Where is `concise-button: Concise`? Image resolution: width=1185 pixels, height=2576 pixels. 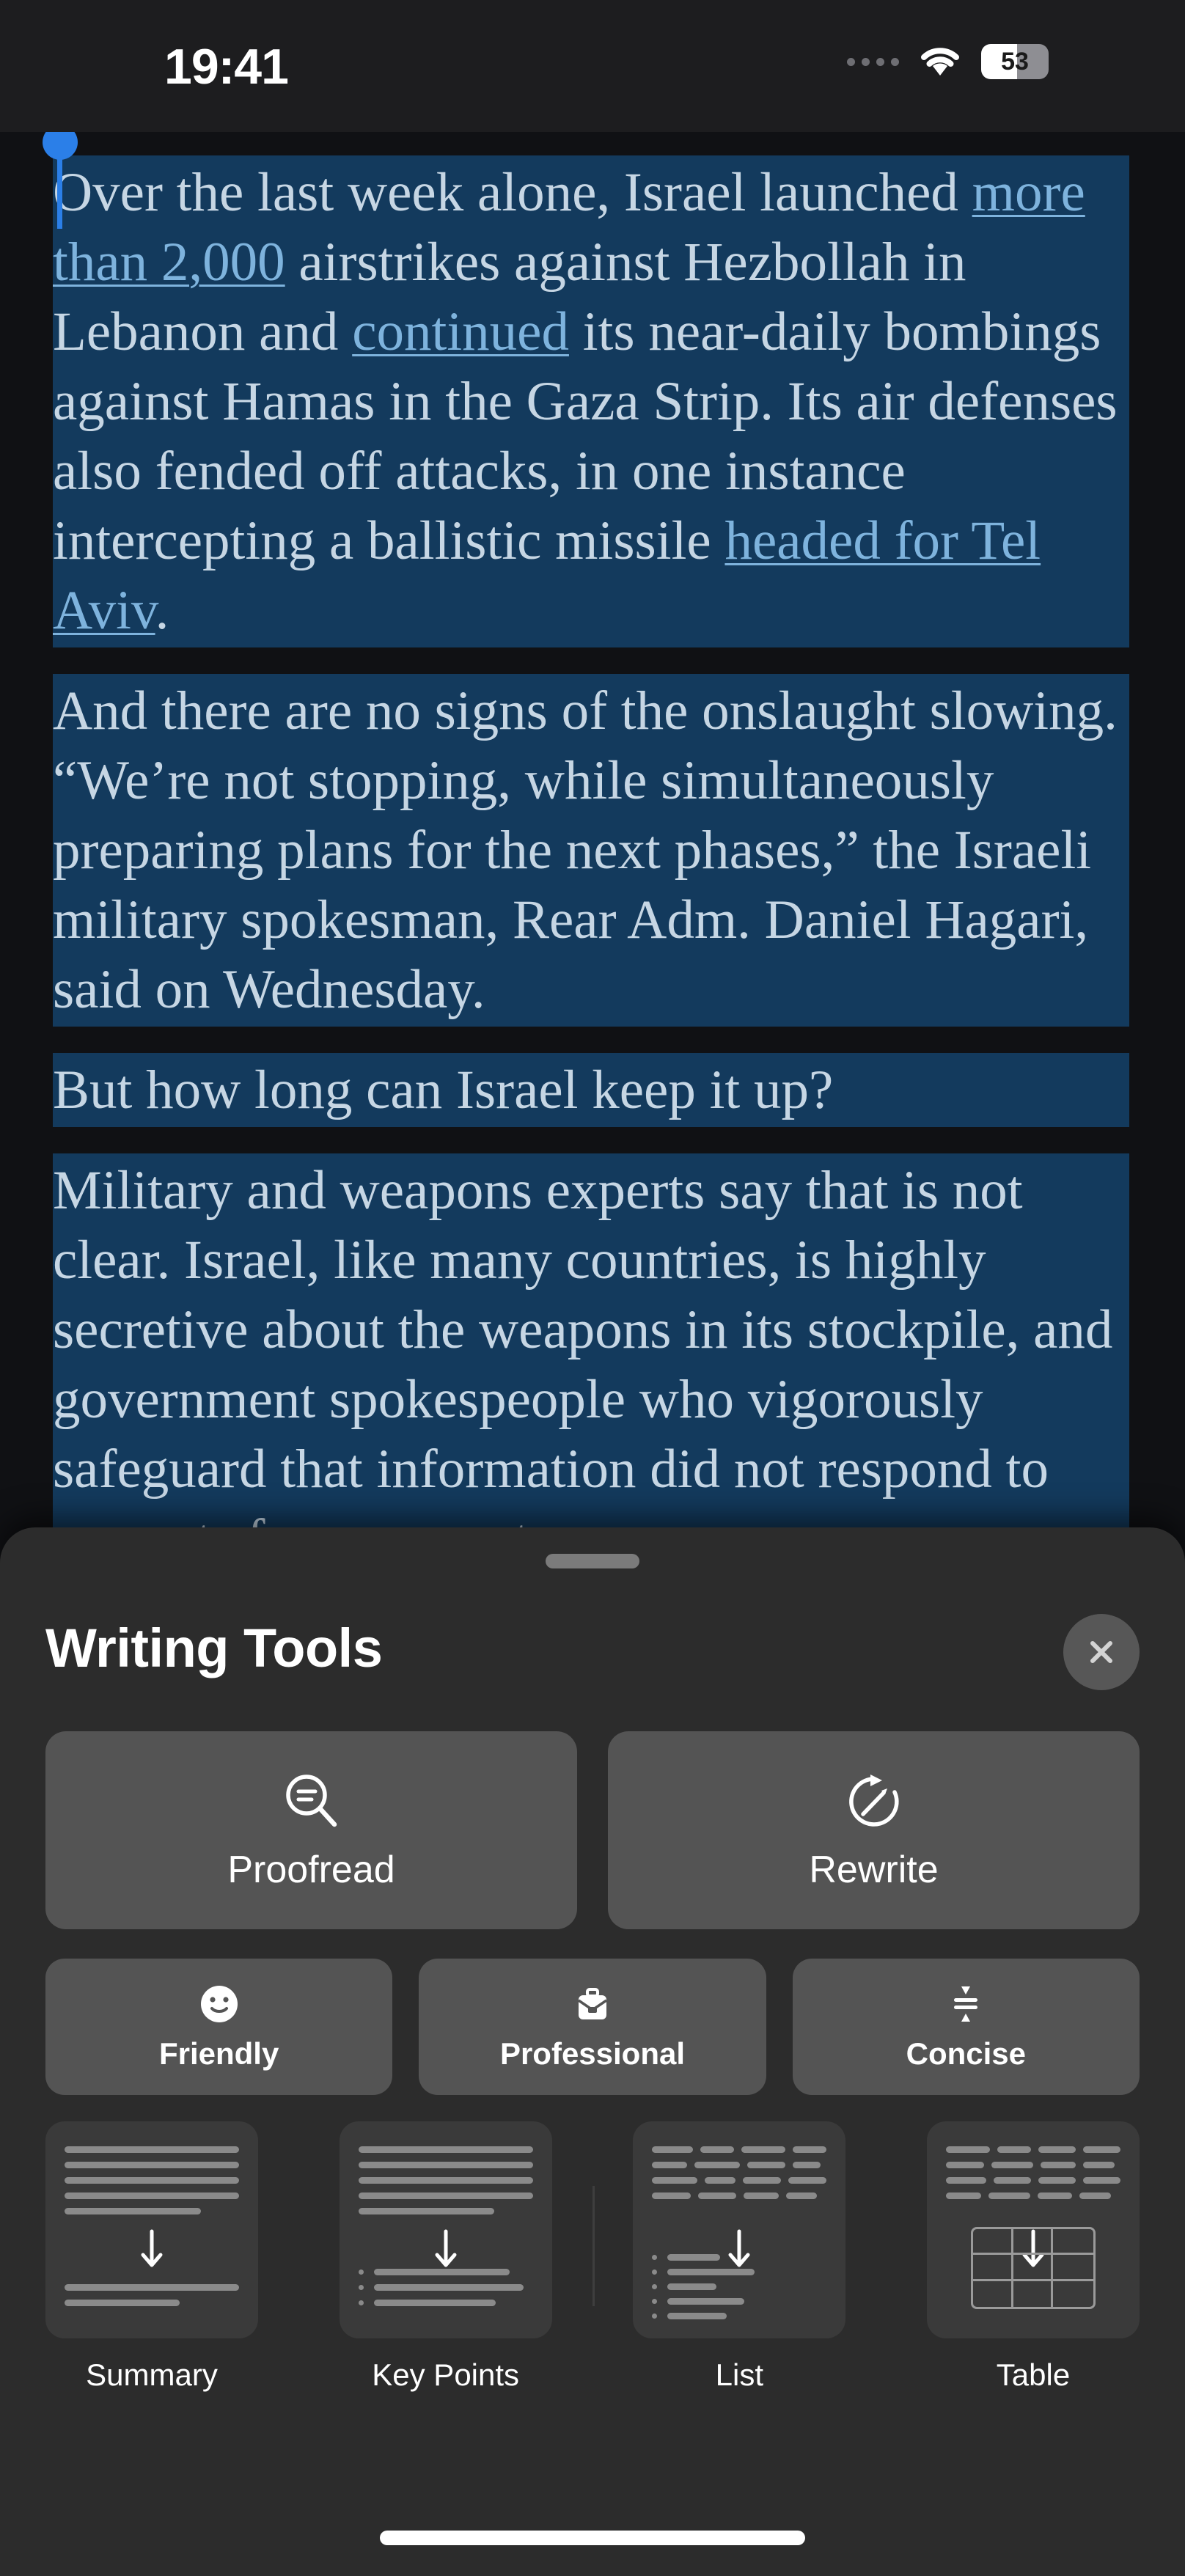
concise-button: Concise is located at coordinates (966, 2027).